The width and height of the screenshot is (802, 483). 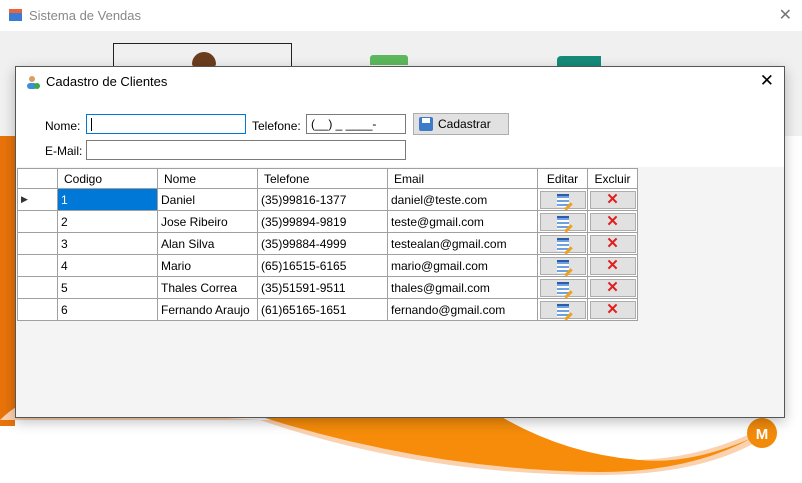 I want to click on add-user-icon, so click(x=33, y=82).